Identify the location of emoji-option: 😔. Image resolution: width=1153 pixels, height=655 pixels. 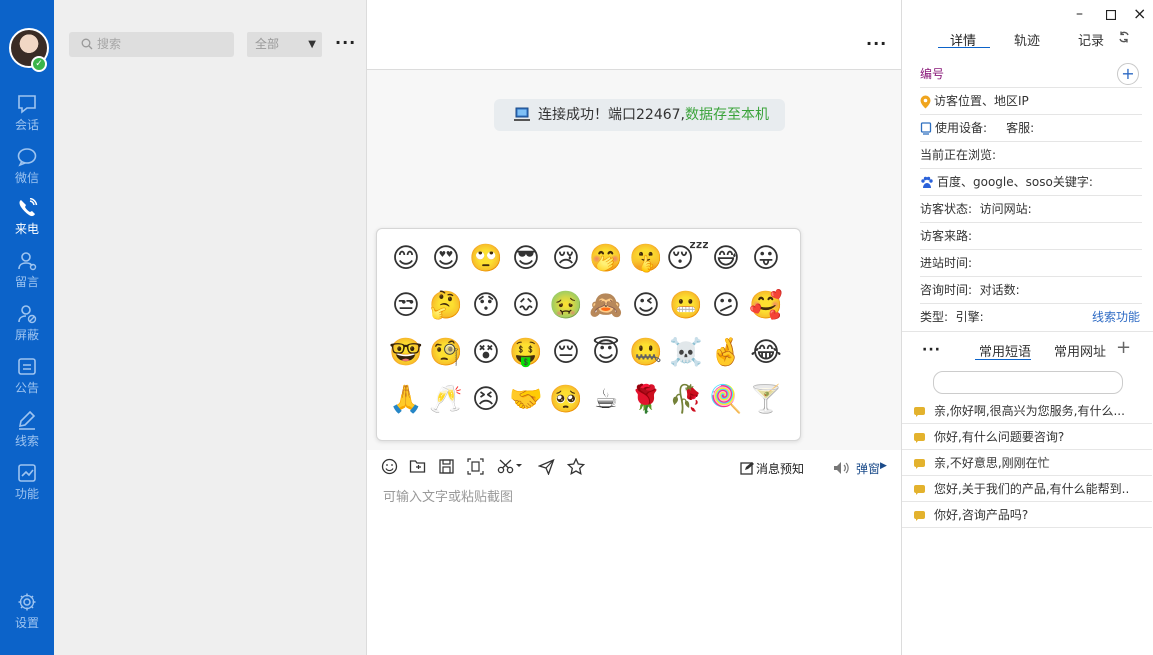
(566, 353).